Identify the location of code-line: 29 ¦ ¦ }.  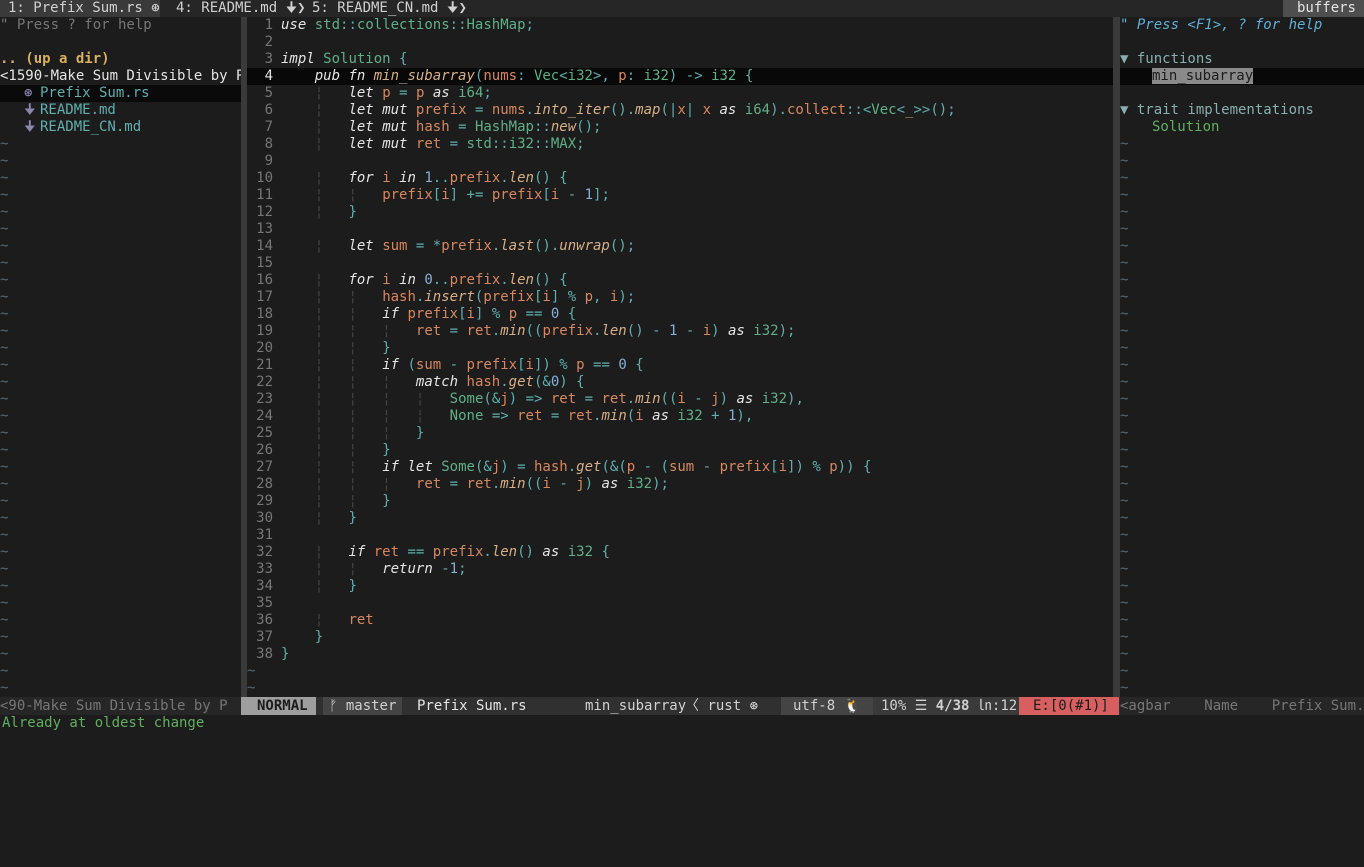
(680, 501).